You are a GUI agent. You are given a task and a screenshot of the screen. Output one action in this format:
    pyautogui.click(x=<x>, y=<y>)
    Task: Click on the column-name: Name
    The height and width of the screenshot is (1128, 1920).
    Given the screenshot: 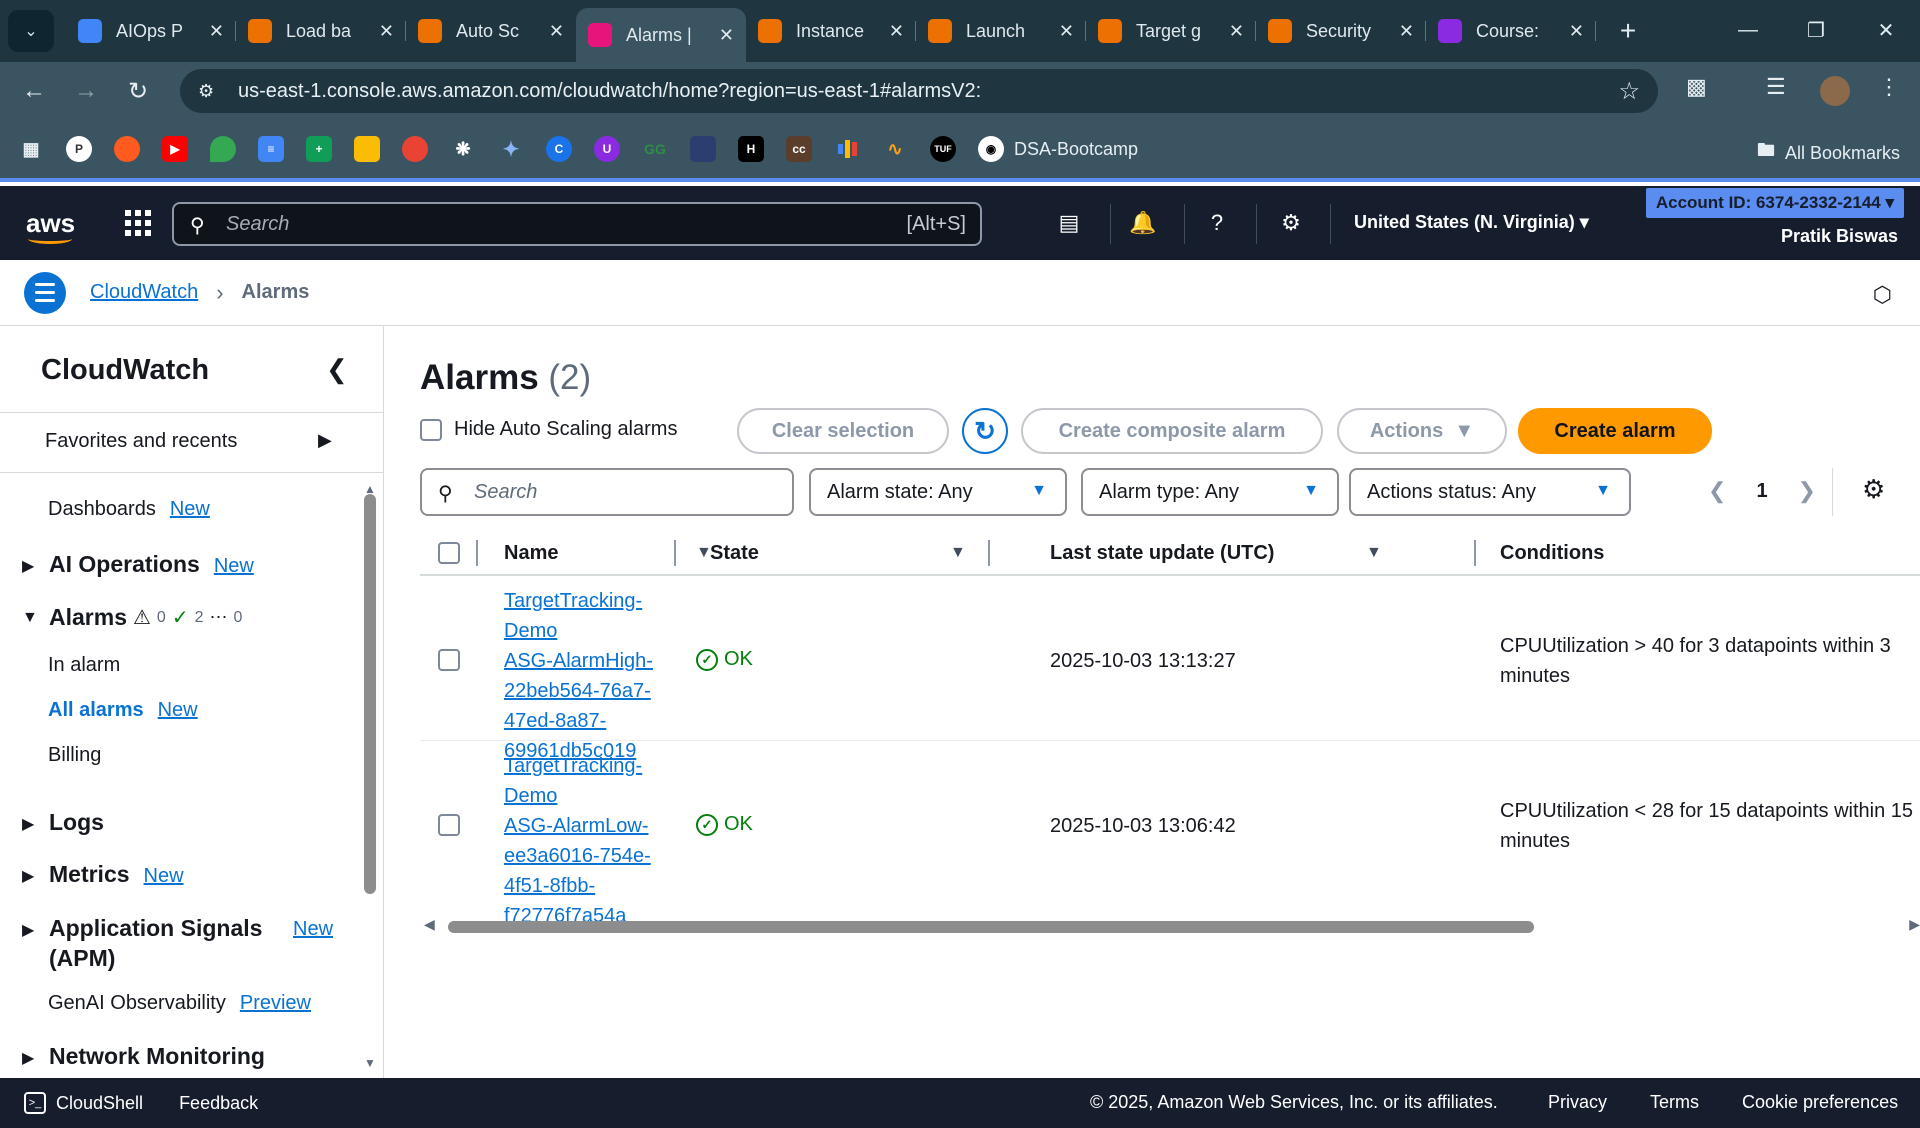 What is the action you would take?
    pyautogui.click(x=531, y=553)
    